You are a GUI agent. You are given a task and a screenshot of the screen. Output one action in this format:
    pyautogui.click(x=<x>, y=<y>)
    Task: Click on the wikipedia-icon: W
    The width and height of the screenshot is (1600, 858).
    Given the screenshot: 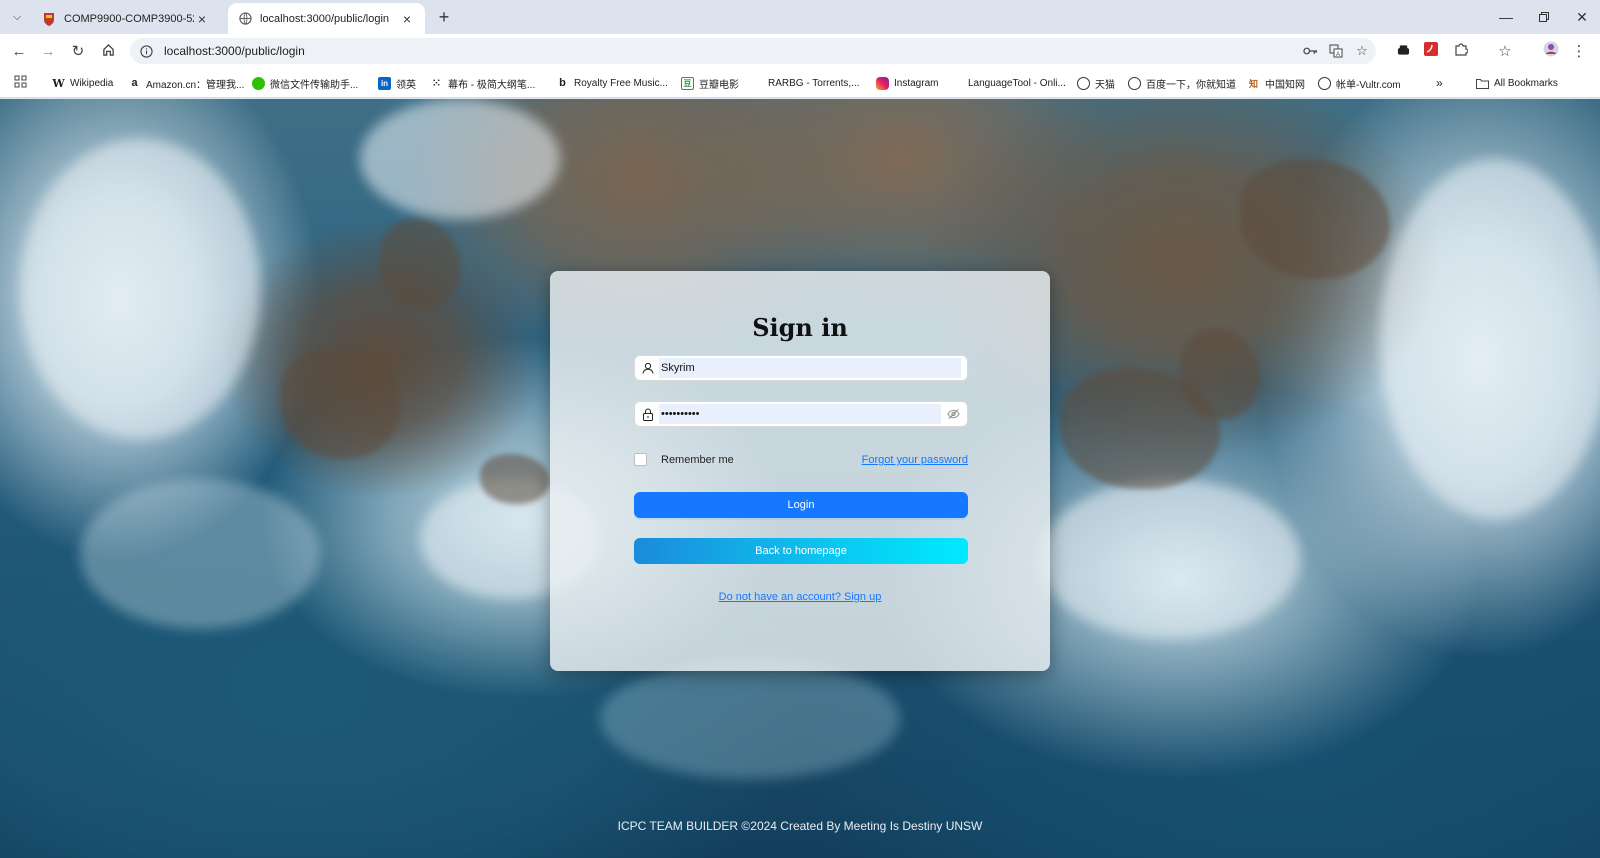 What is the action you would take?
    pyautogui.click(x=58, y=83)
    